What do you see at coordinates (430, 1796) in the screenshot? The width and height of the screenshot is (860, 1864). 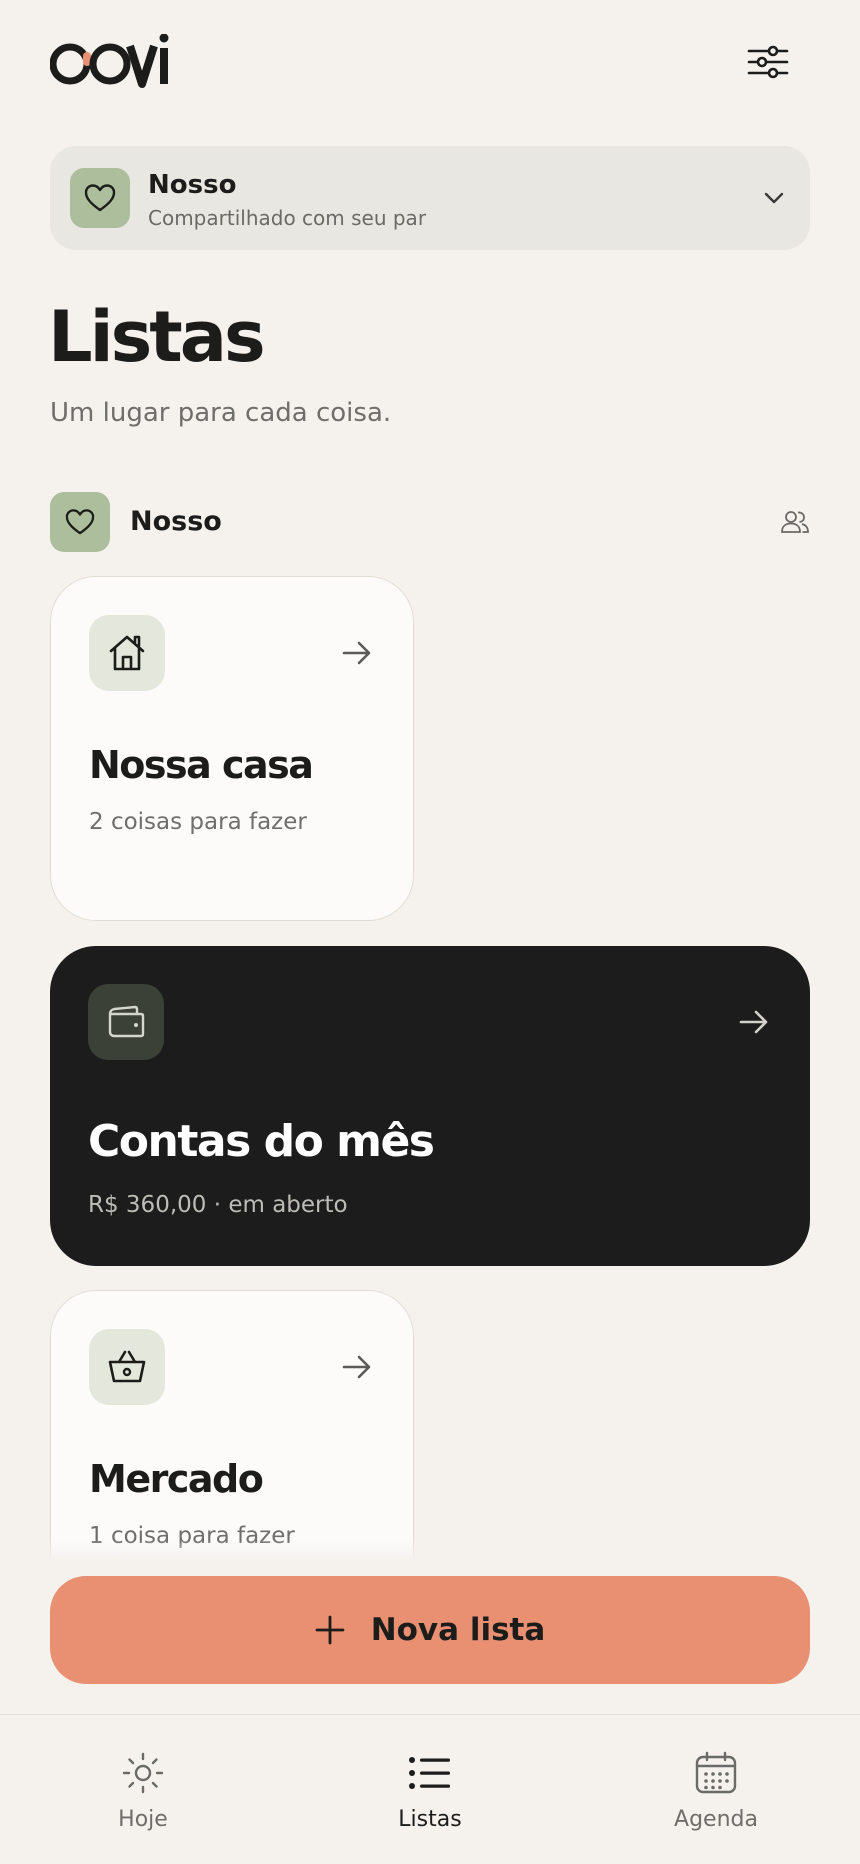 I see `nav-item-listas: Listas` at bounding box center [430, 1796].